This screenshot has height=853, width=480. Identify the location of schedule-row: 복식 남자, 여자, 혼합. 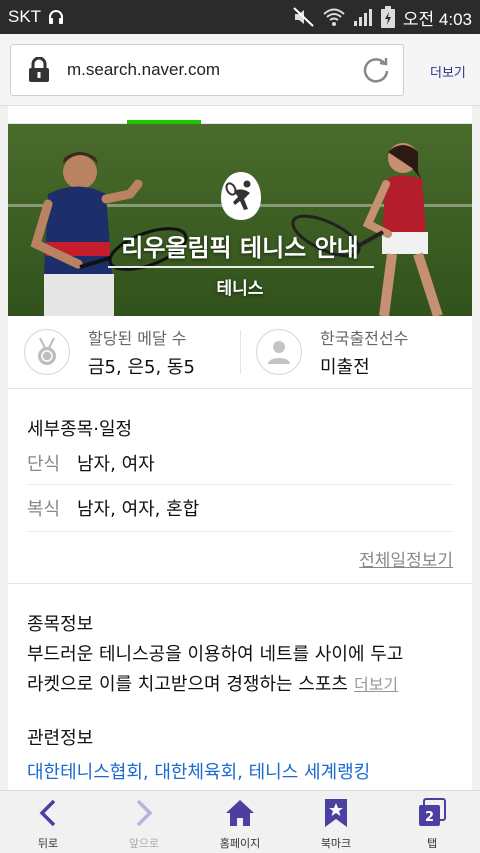
(240, 508).